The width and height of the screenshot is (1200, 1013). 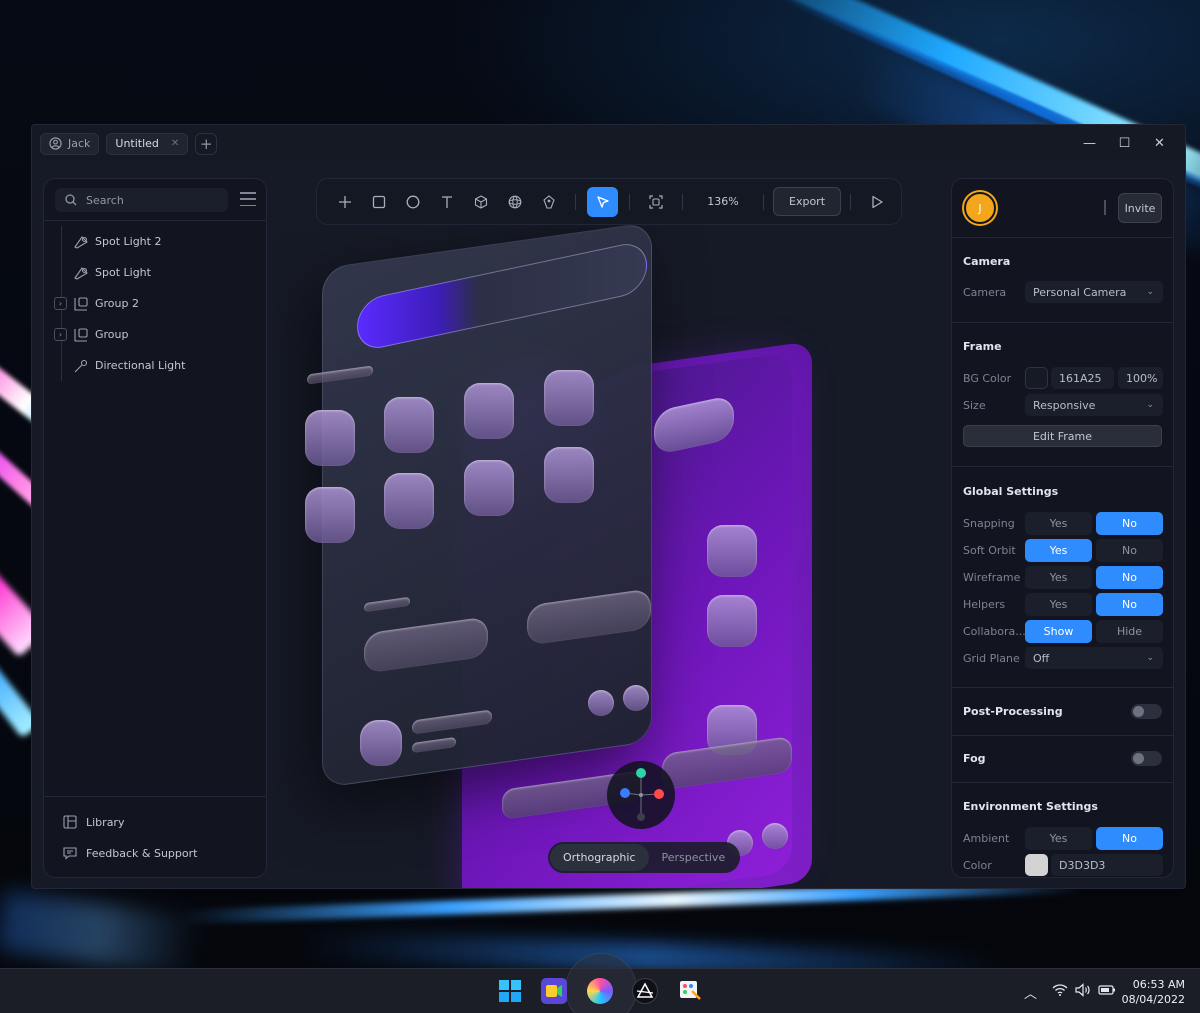 What do you see at coordinates (1107, 865) in the screenshot?
I see `env-color-hex-field: D3D3D3` at bounding box center [1107, 865].